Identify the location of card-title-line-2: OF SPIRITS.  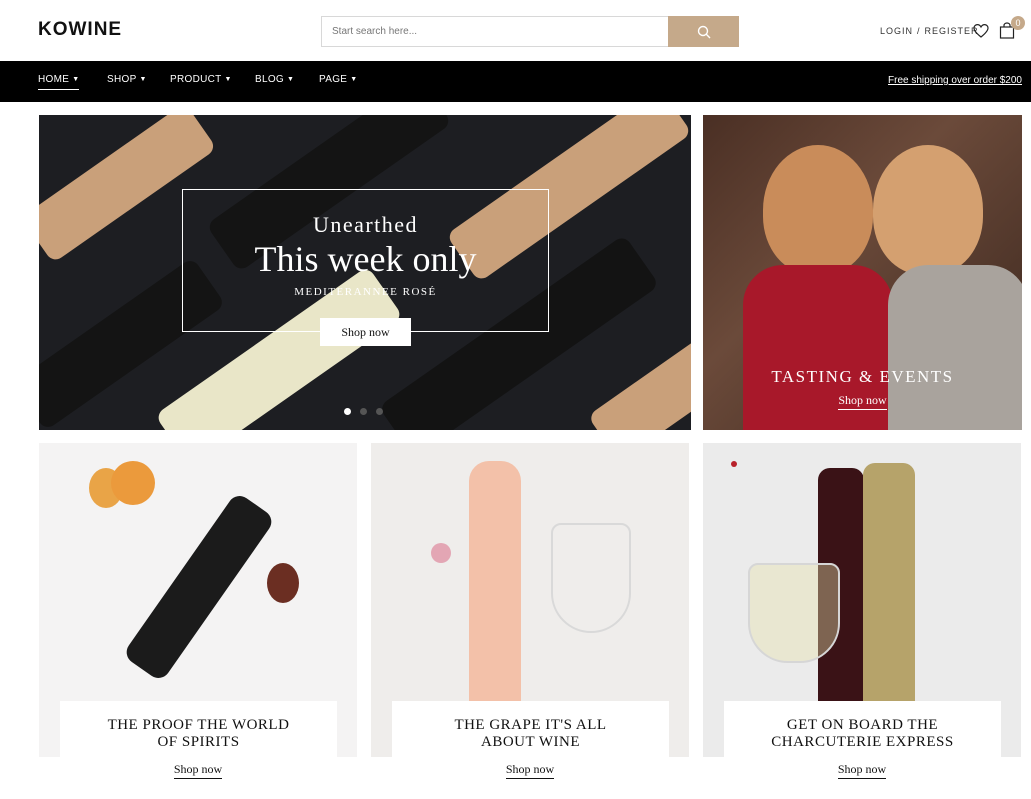
(198, 742).